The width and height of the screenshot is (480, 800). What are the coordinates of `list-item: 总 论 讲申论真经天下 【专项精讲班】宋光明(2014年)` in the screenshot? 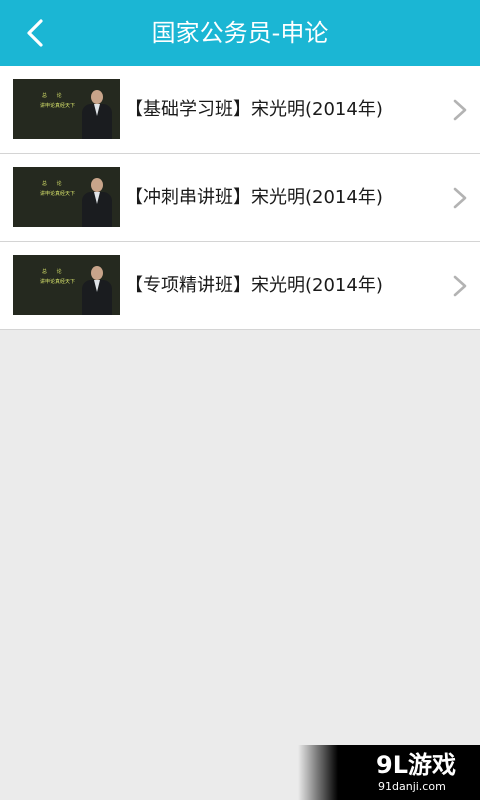 It's located at (240, 286).